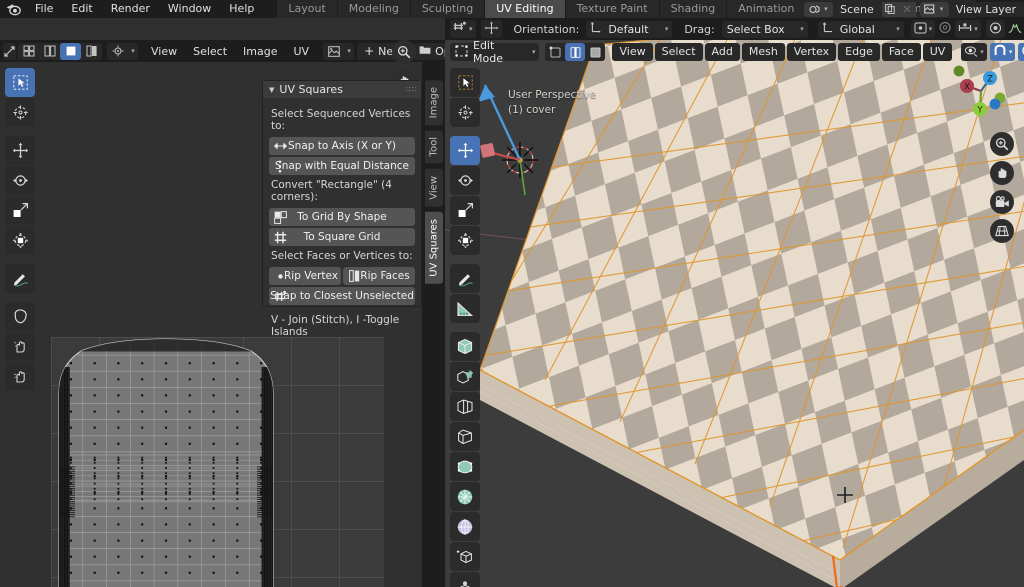 The width and height of the screenshot is (1024, 587). What do you see at coordinates (968, 29) in the screenshot?
I see `proportional-size-dropdown: ▾` at bounding box center [968, 29].